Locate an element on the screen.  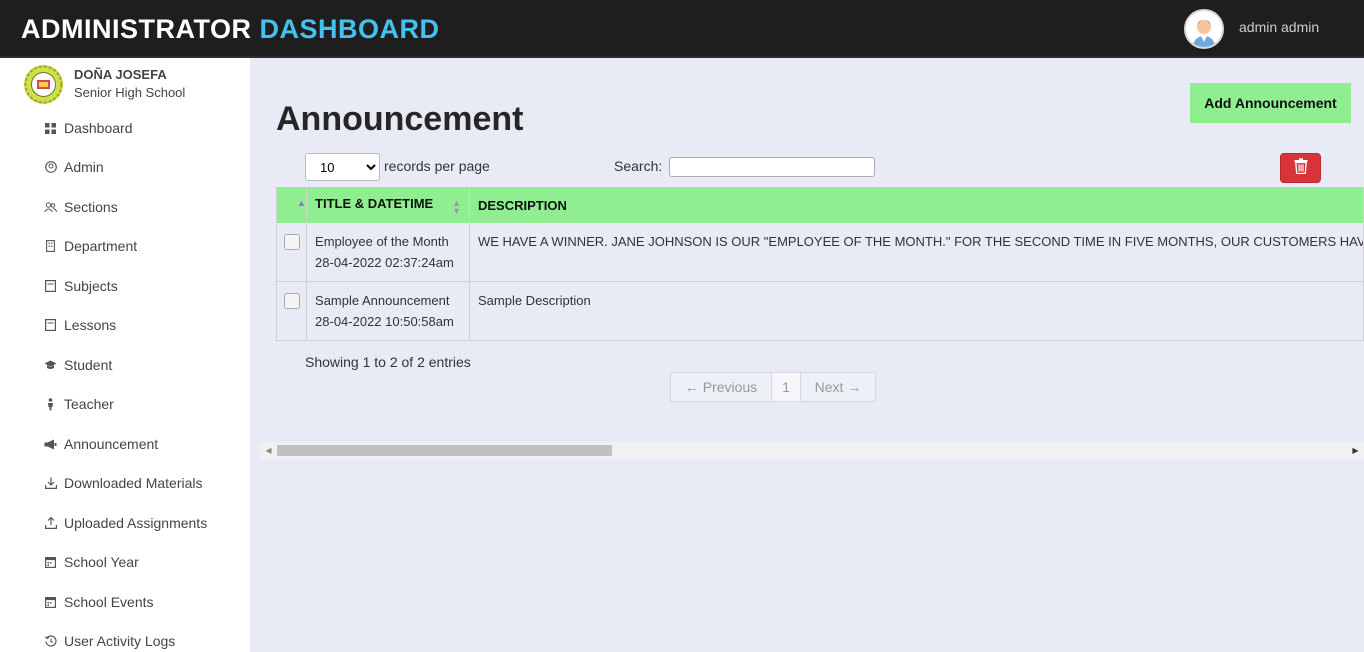
sidebar-item-label: School Events is located at coordinates (109, 602).